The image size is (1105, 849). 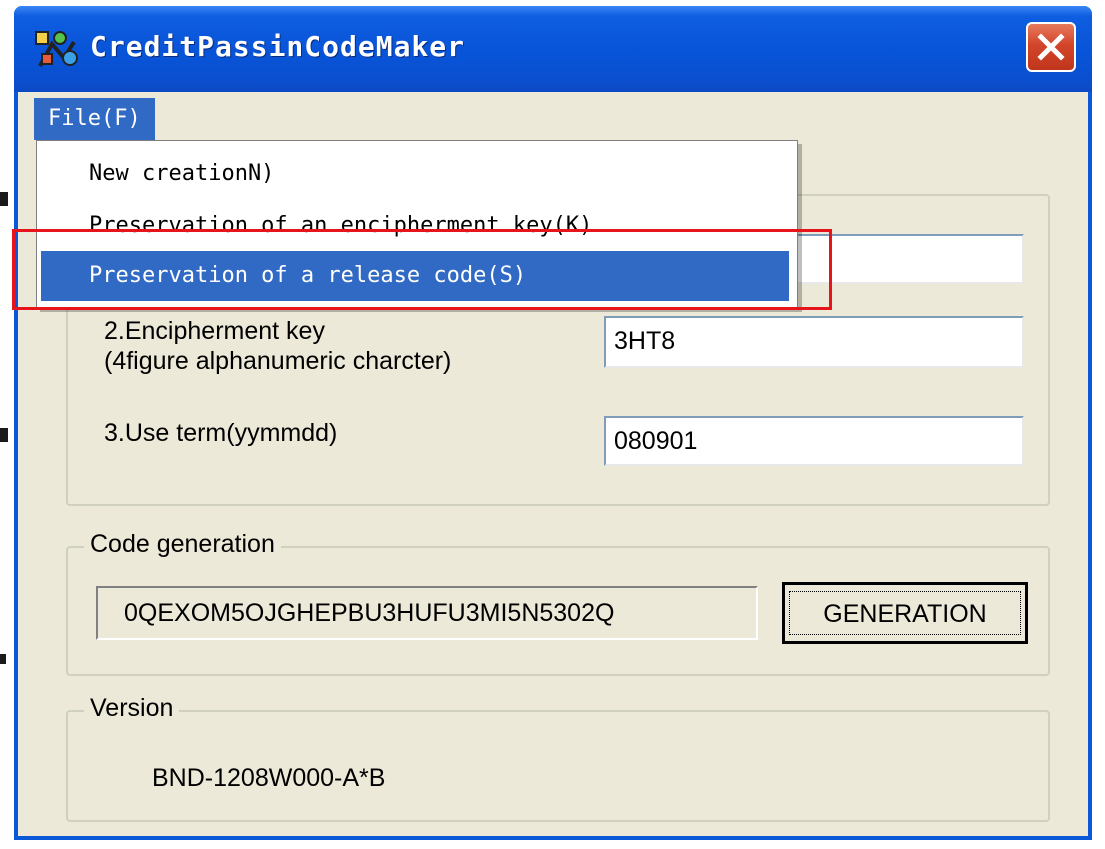 What do you see at coordinates (94, 119) in the screenshot?
I see `file-menu-button: File(F)` at bounding box center [94, 119].